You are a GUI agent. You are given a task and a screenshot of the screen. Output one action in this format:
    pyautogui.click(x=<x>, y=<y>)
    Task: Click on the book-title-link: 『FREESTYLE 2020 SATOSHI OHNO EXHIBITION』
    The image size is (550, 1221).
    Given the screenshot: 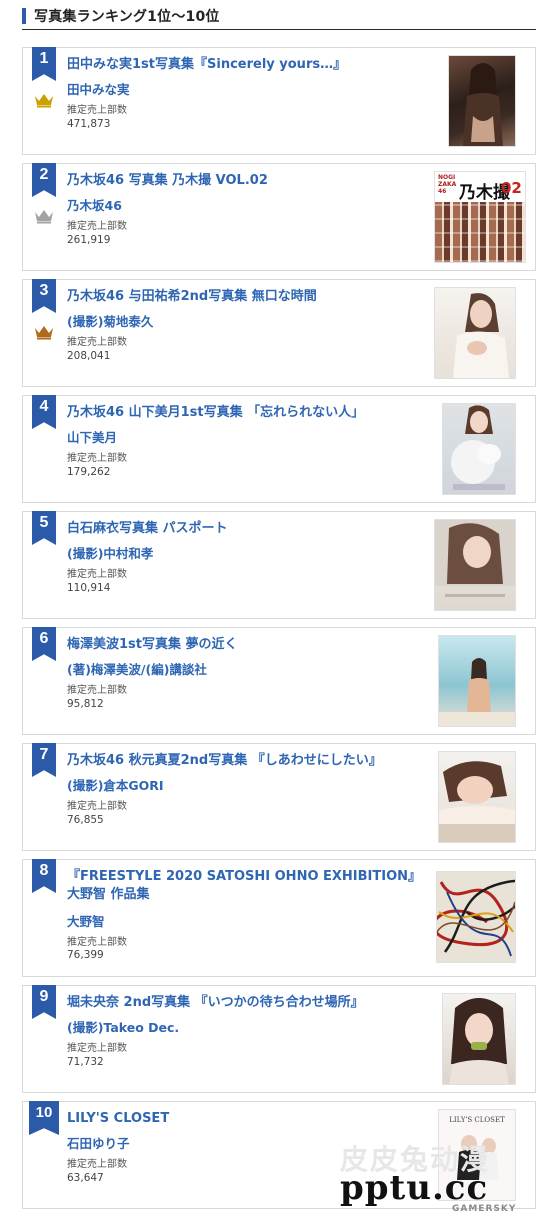 What is the action you would take?
    pyautogui.click(x=257, y=876)
    